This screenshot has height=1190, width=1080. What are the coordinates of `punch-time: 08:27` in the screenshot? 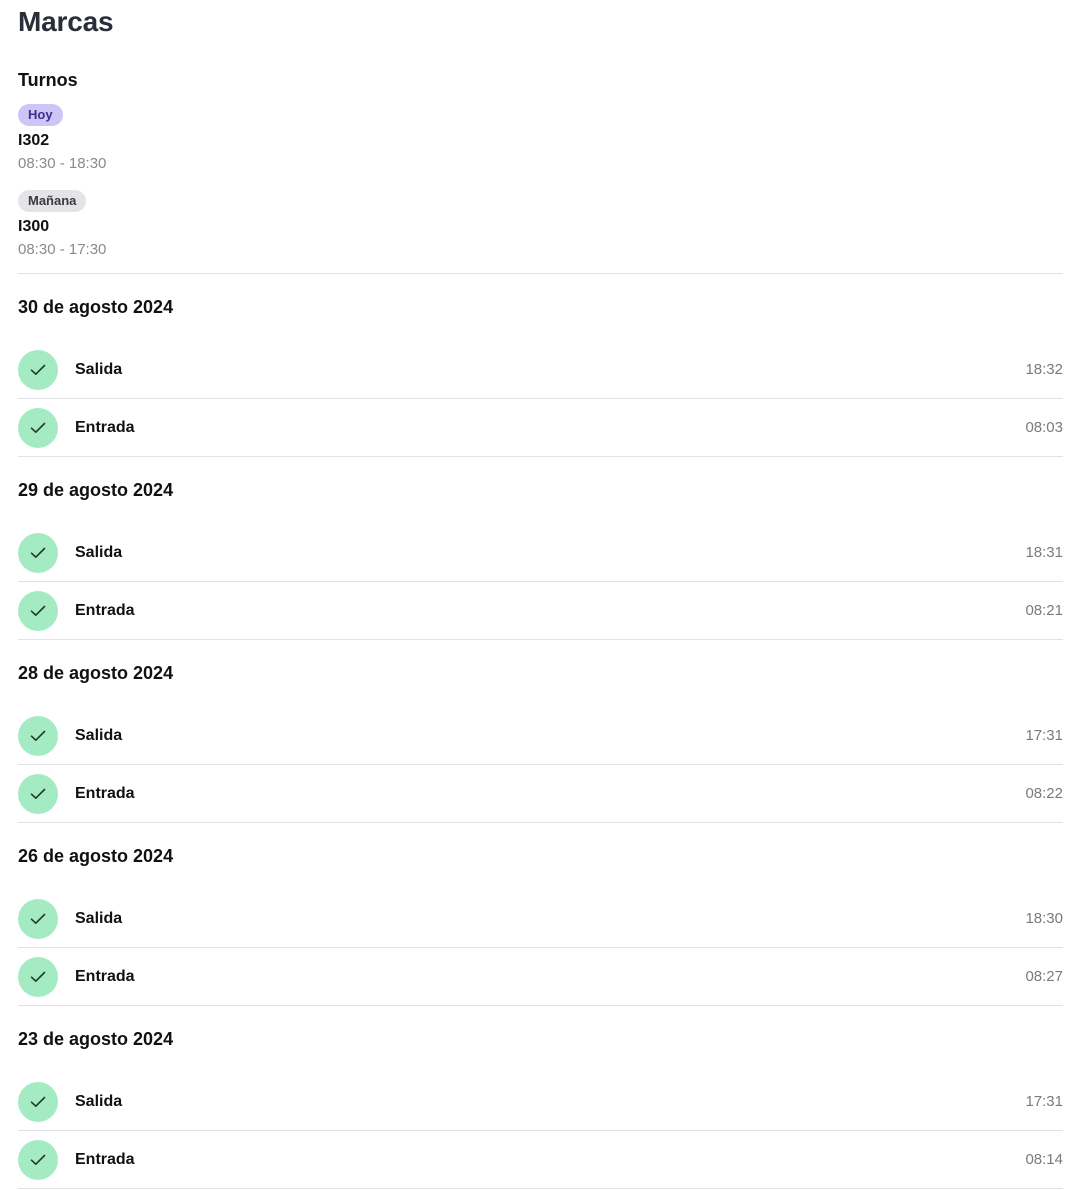 It's located at (1044, 976).